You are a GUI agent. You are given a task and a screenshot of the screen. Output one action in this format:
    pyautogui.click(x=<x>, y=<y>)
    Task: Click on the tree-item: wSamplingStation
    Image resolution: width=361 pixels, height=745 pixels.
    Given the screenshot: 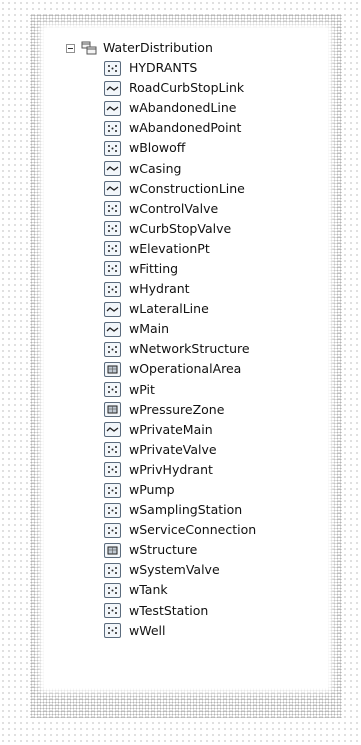 What is the action you would take?
    pyautogui.click(x=180, y=510)
    